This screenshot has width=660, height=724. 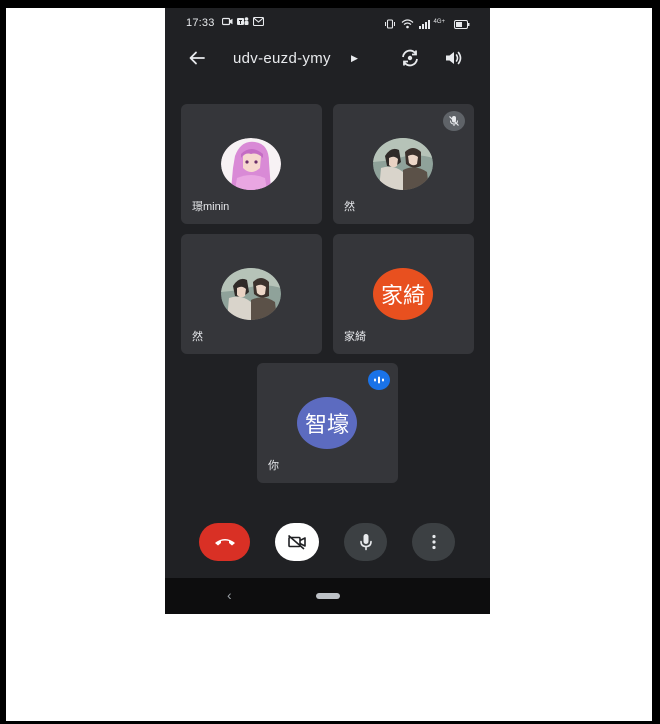 I want to click on switch-camera-button, so click(x=410, y=58).